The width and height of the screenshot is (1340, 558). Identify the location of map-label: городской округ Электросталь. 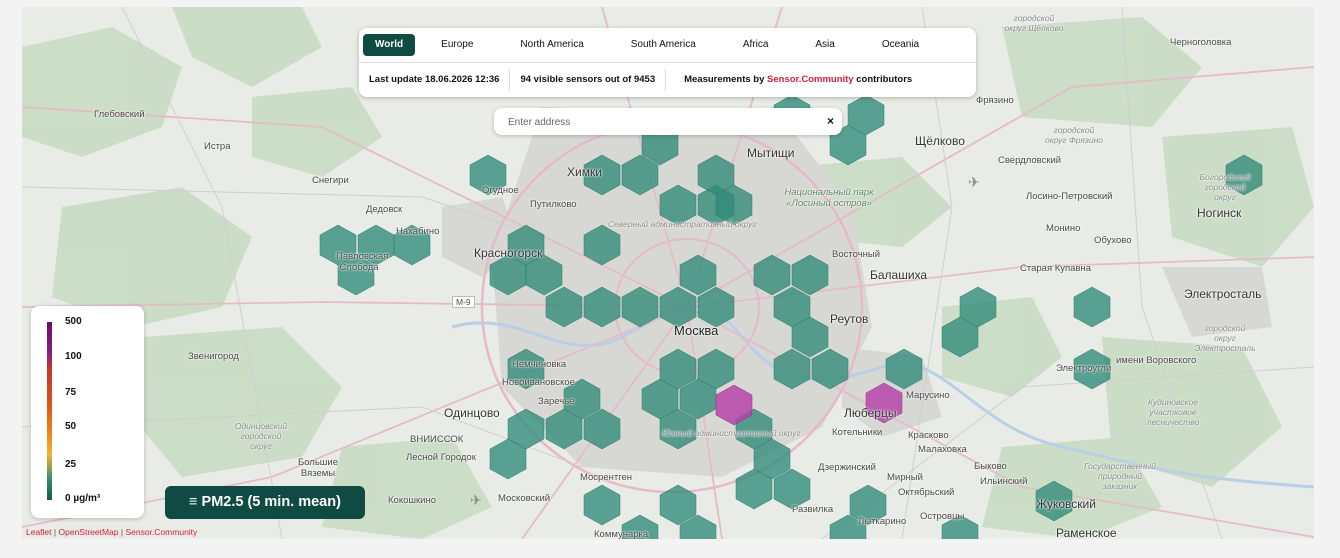
(1225, 338).